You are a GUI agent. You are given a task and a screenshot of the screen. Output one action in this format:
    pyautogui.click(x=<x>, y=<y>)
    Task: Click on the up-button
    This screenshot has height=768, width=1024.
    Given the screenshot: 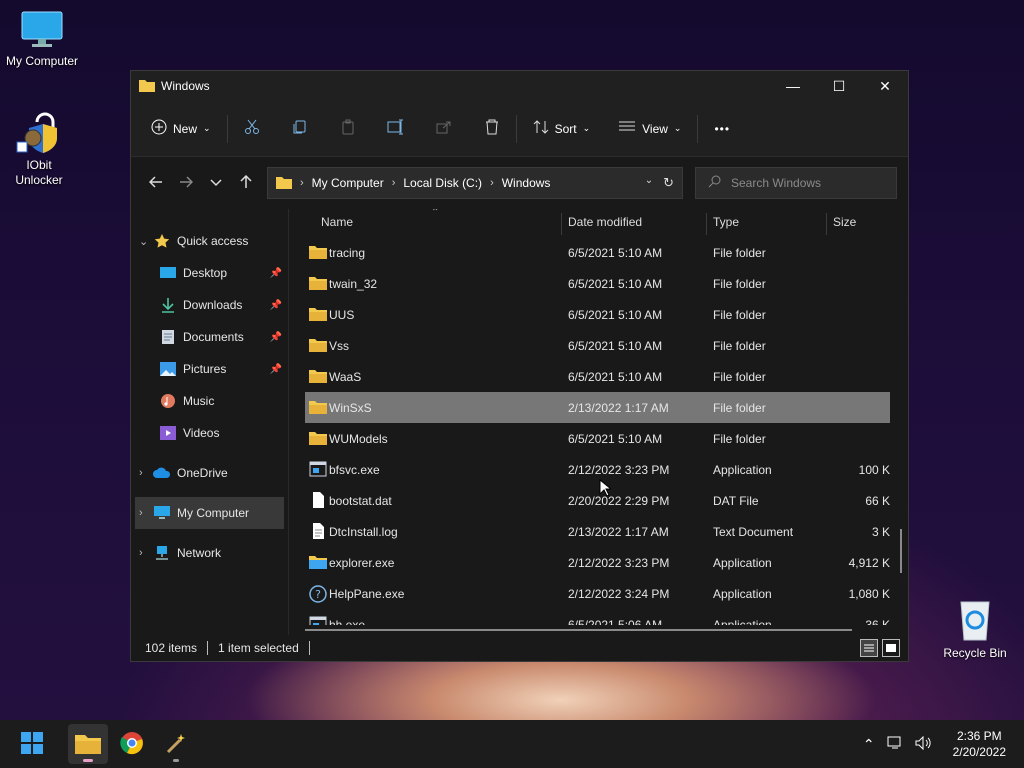 What is the action you would take?
    pyautogui.click(x=246, y=183)
    